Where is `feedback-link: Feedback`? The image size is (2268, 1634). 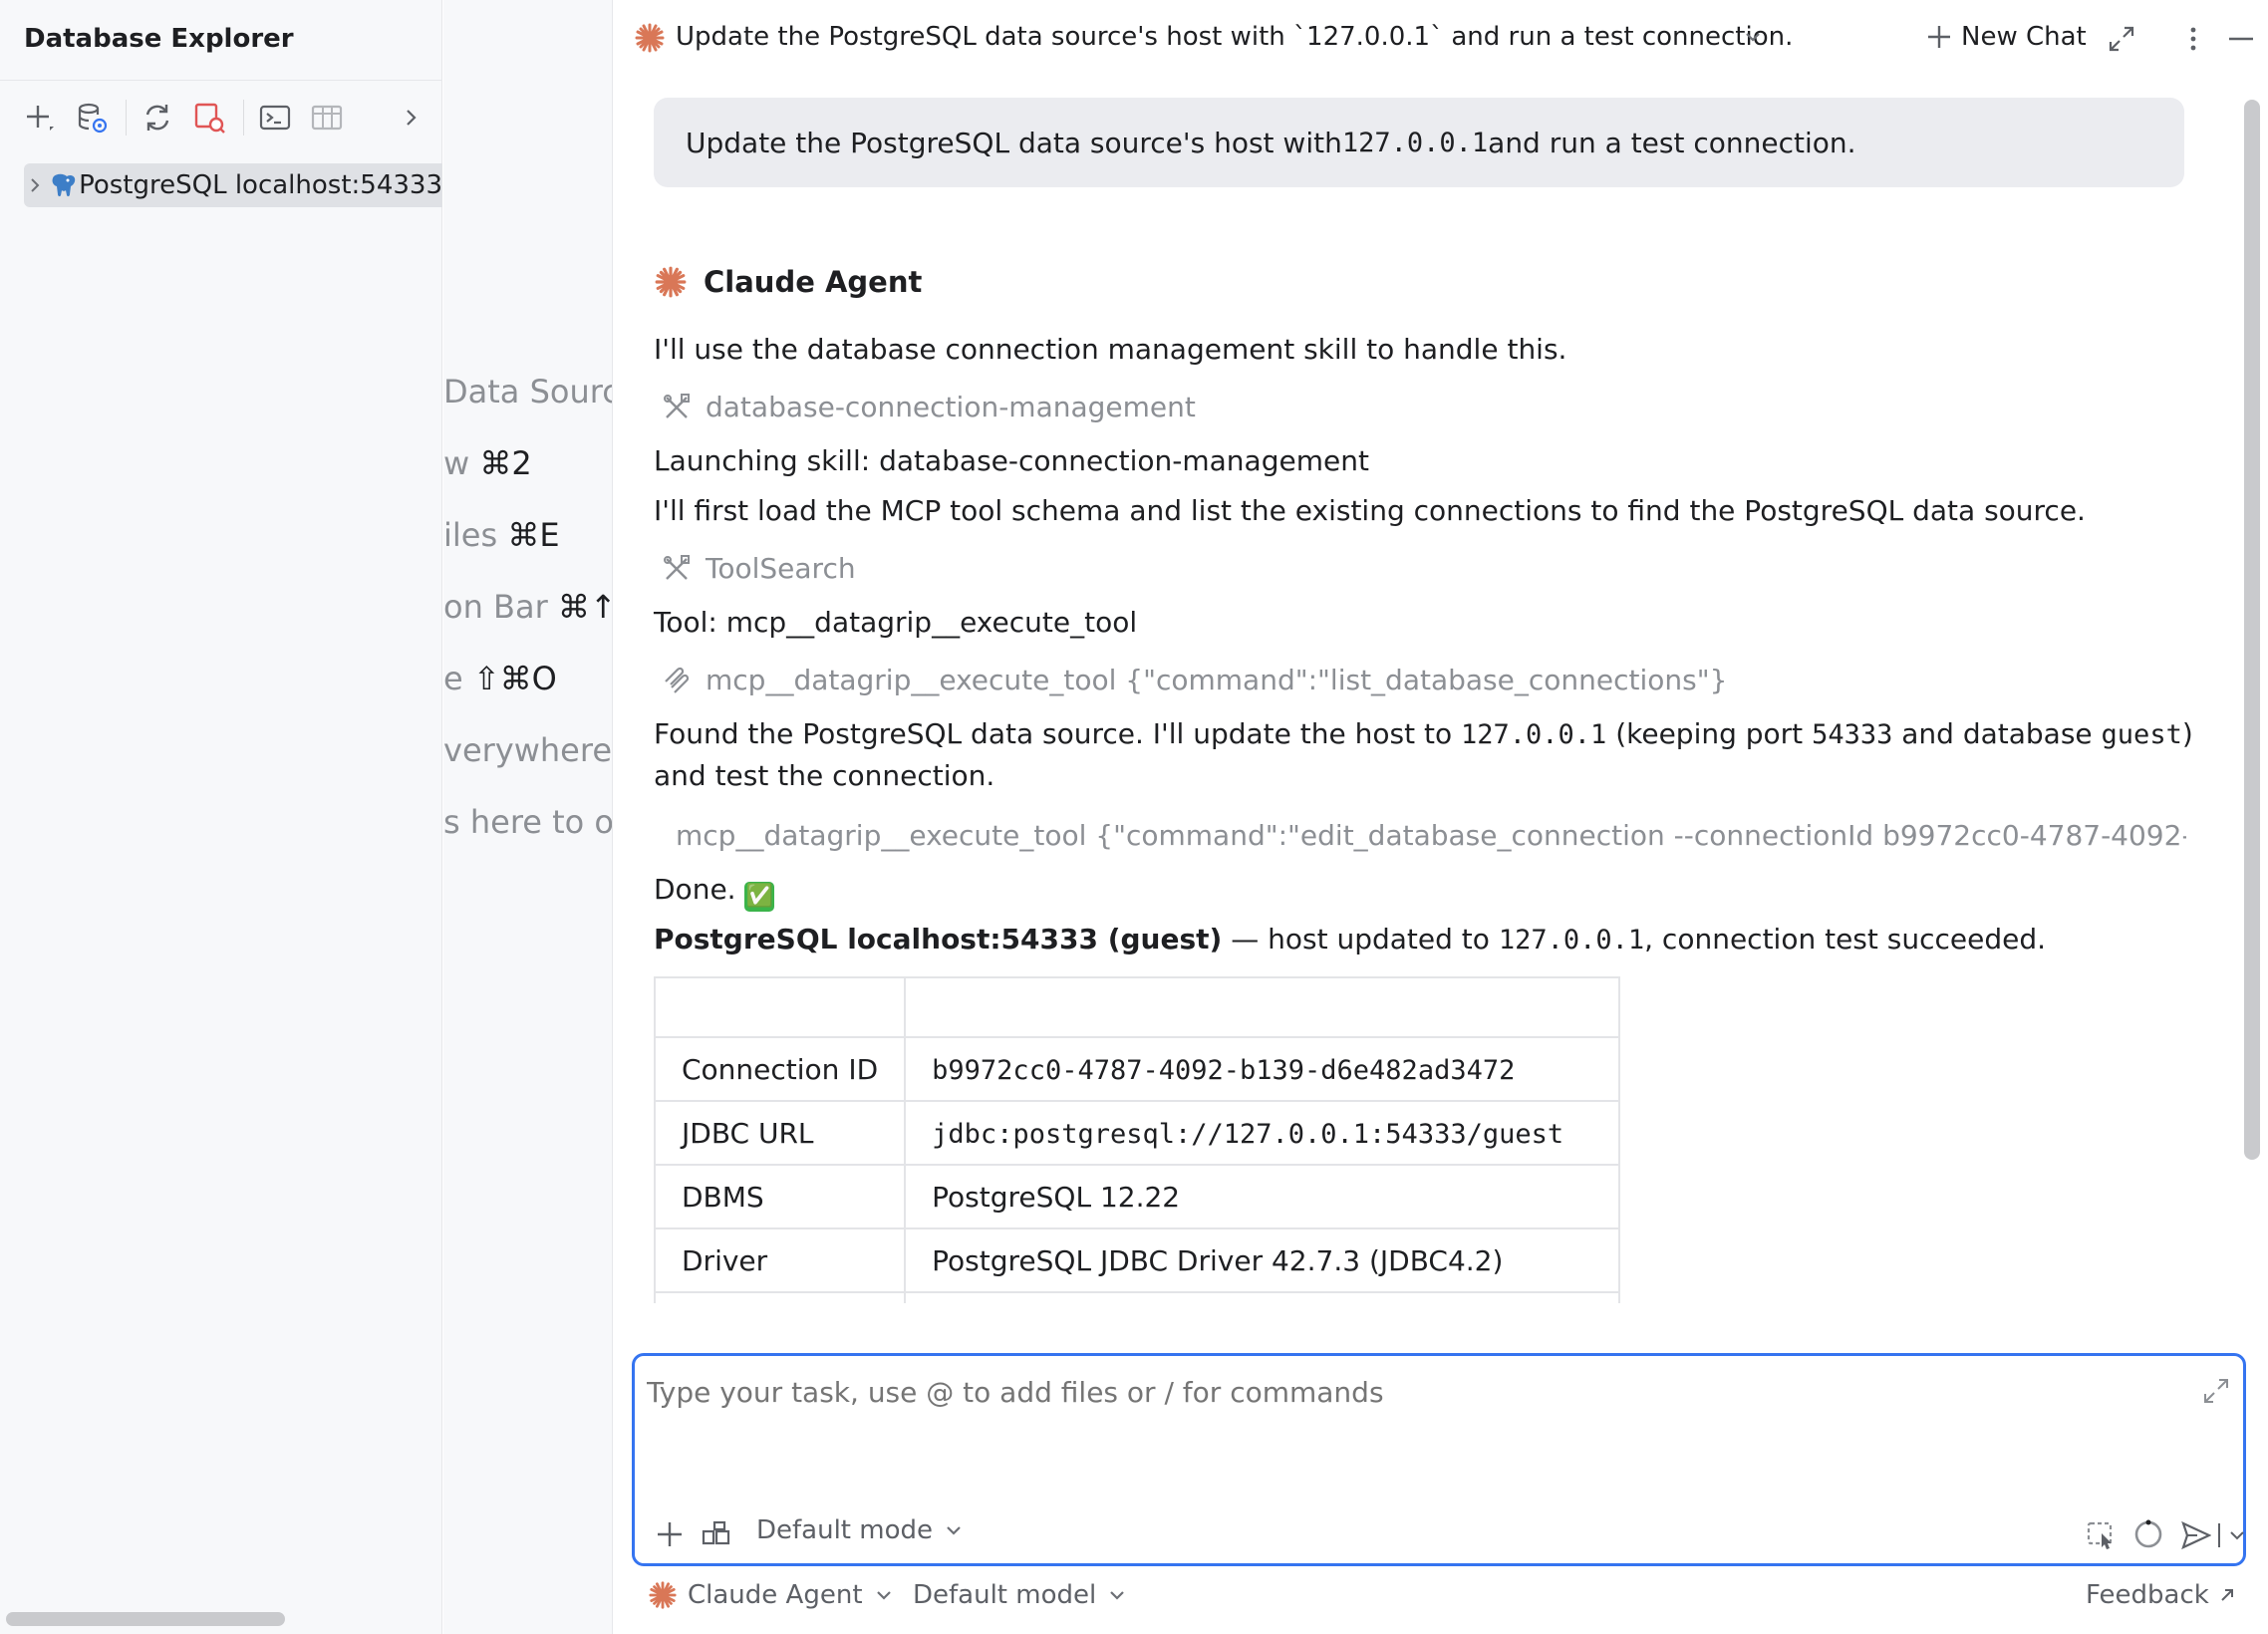 feedback-link: Feedback is located at coordinates (2162, 1595).